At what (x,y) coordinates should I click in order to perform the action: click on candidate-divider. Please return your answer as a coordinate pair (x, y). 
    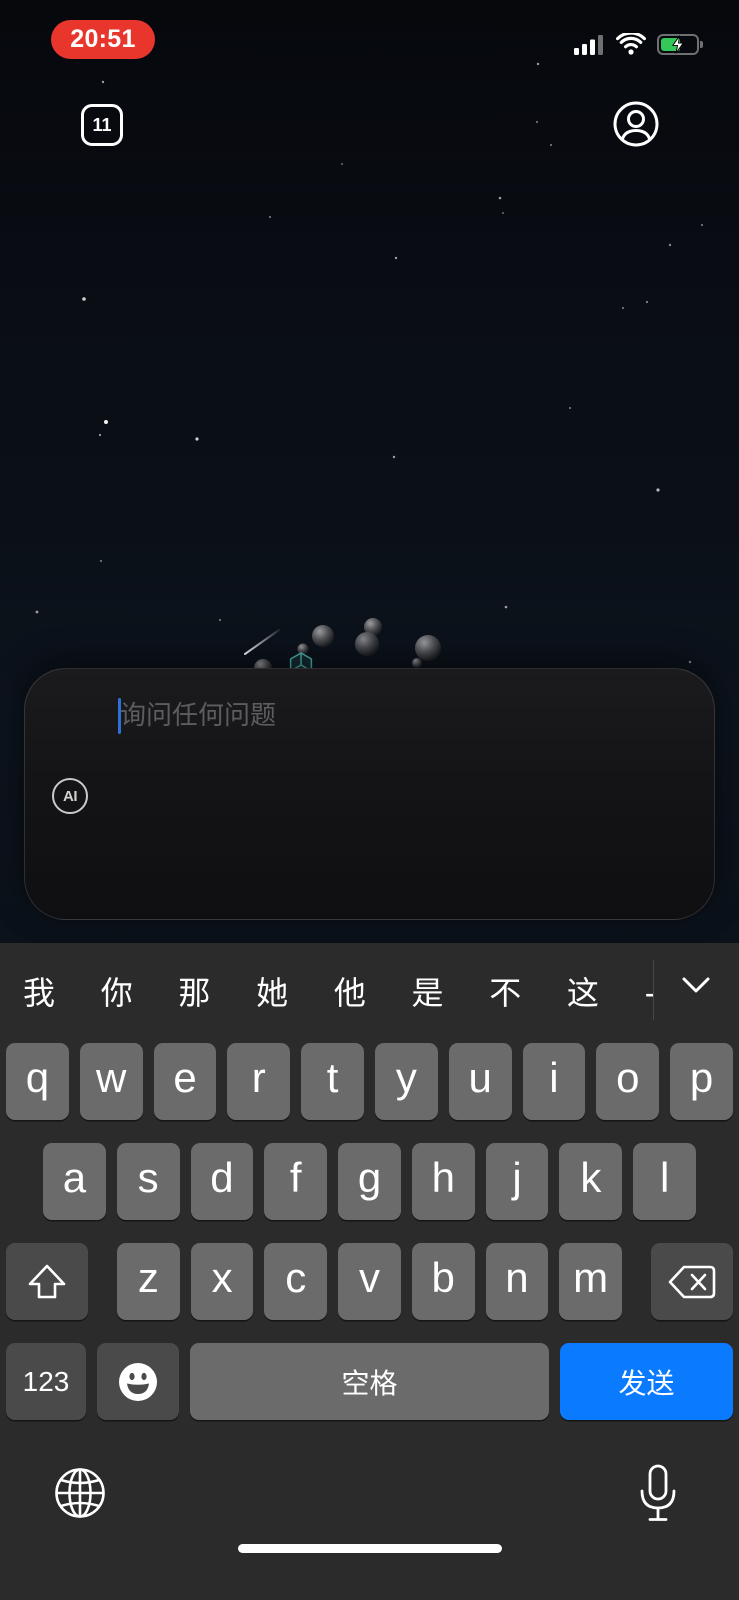
    Looking at the image, I should click on (653, 990).